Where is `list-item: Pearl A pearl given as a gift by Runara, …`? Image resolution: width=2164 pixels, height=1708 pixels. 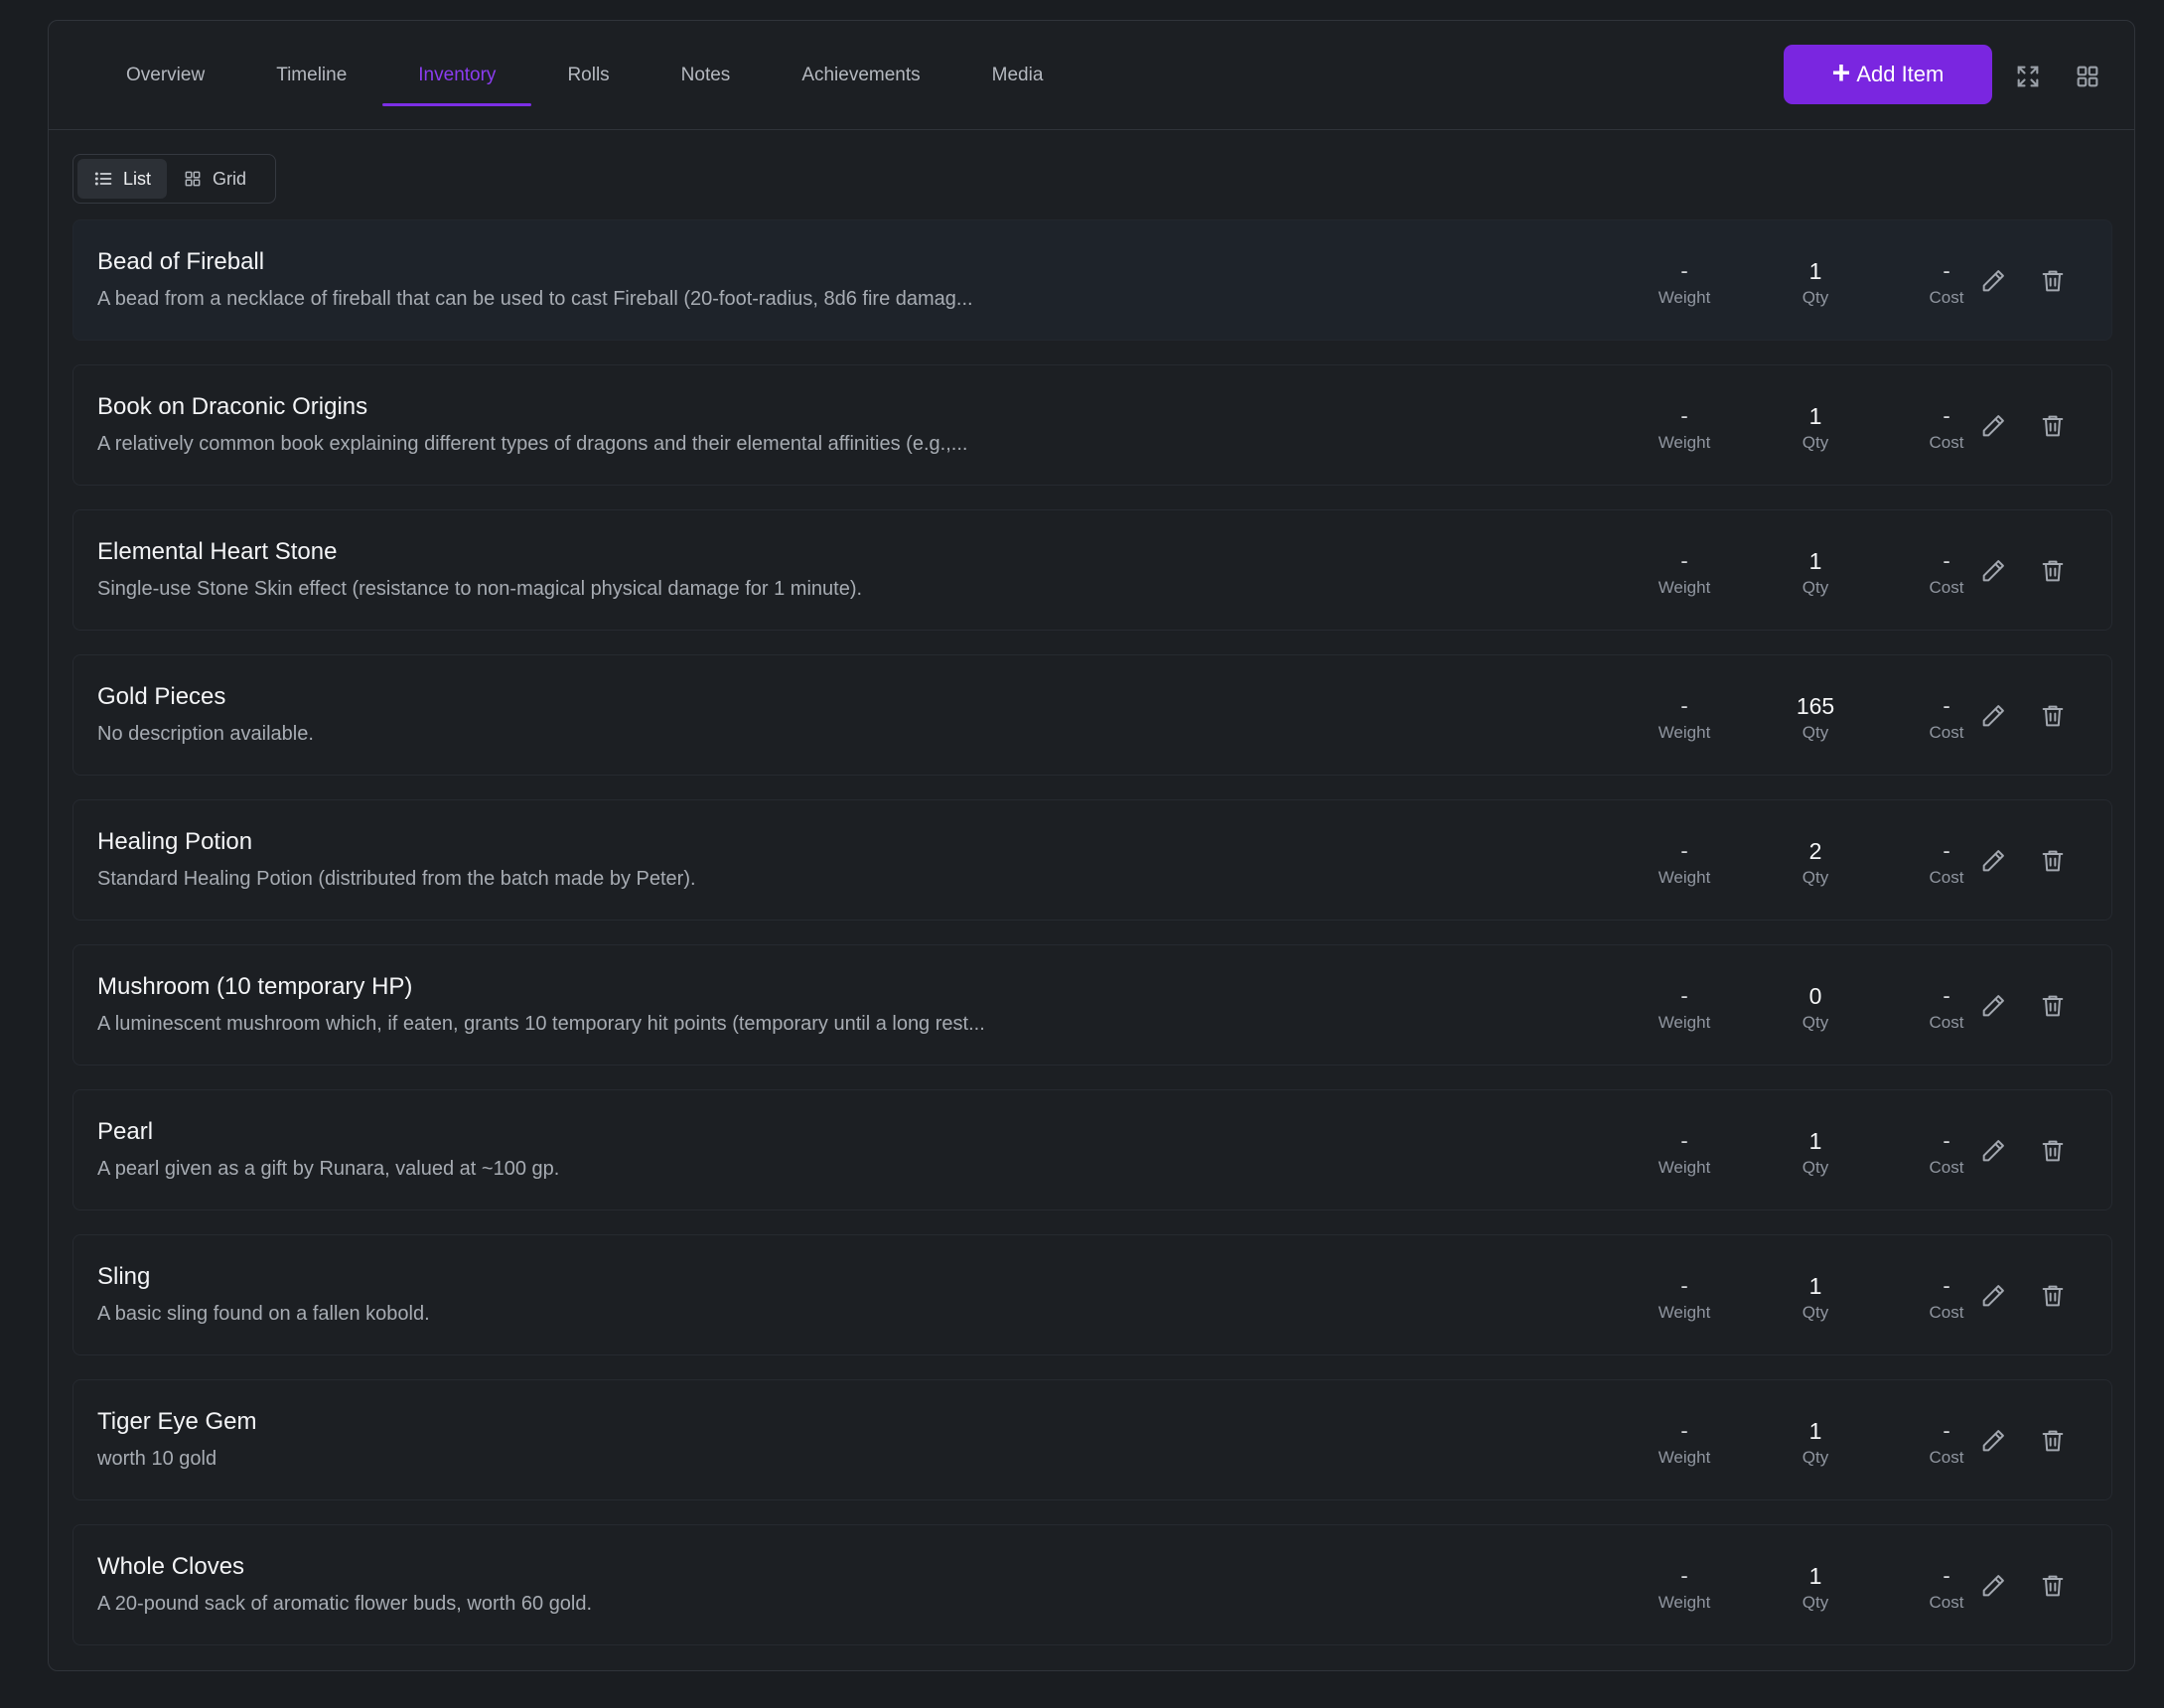 list-item: Pearl A pearl given as a gift by Runara, … is located at coordinates (1092, 1149).